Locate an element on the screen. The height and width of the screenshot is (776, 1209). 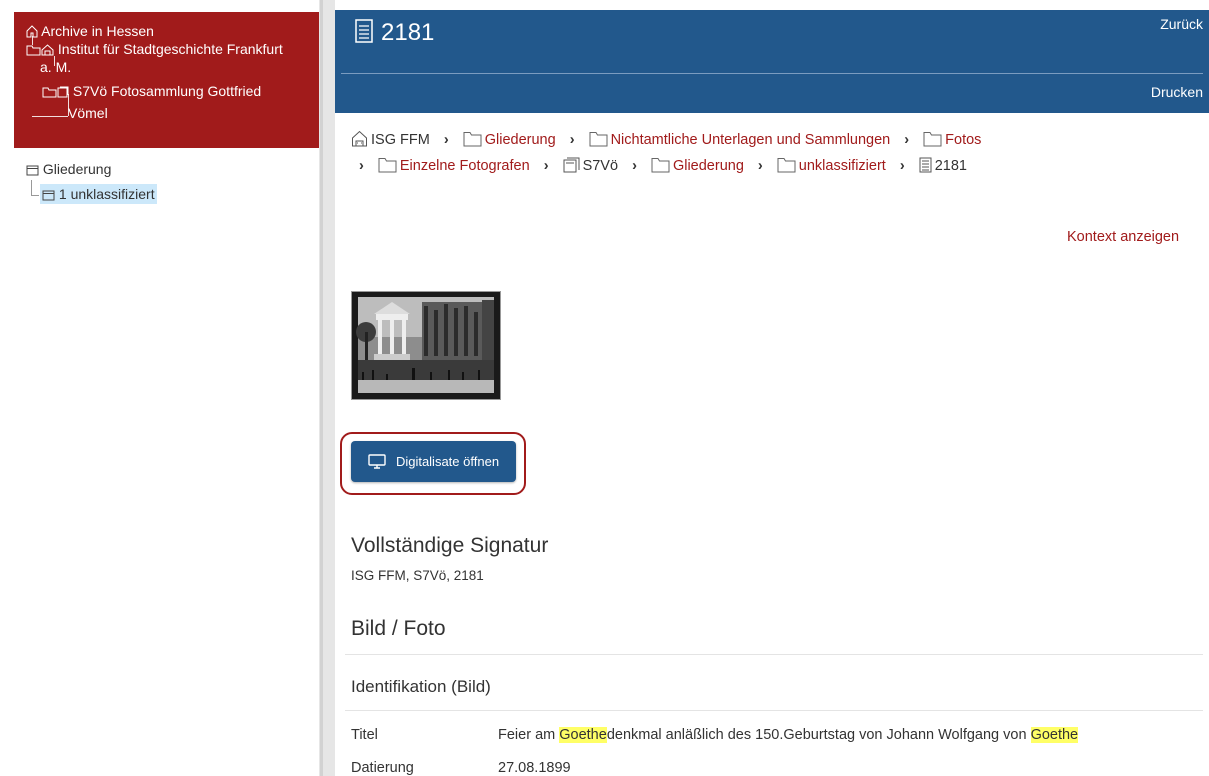
building-icon is located at coordinates (32, 31).